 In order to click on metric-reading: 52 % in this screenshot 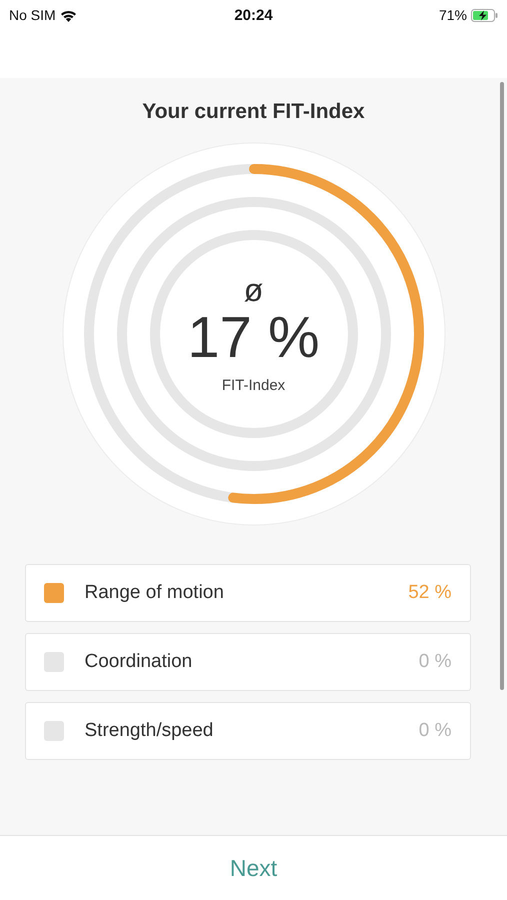, I will do `click(430, 593)`.